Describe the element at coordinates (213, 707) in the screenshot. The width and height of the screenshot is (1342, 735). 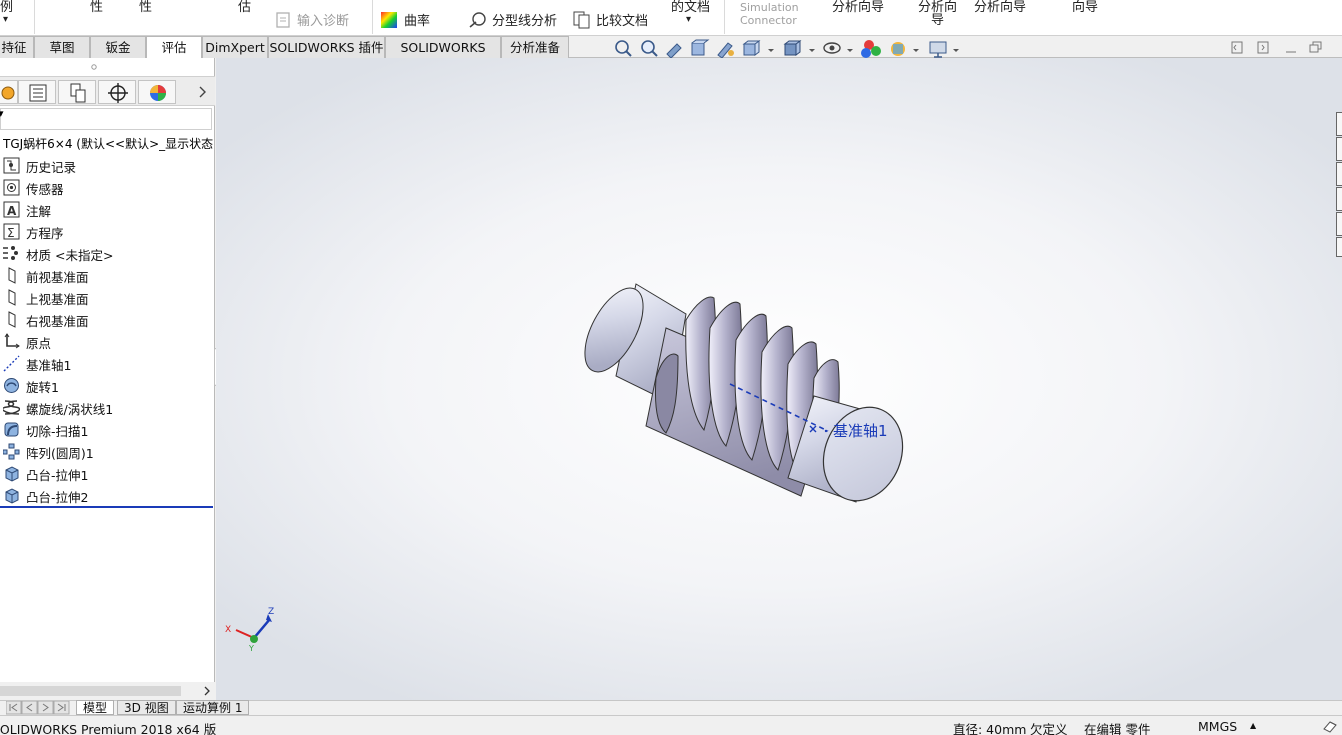
I see `tab-motion-study-1: 运动算例 1` at that location.